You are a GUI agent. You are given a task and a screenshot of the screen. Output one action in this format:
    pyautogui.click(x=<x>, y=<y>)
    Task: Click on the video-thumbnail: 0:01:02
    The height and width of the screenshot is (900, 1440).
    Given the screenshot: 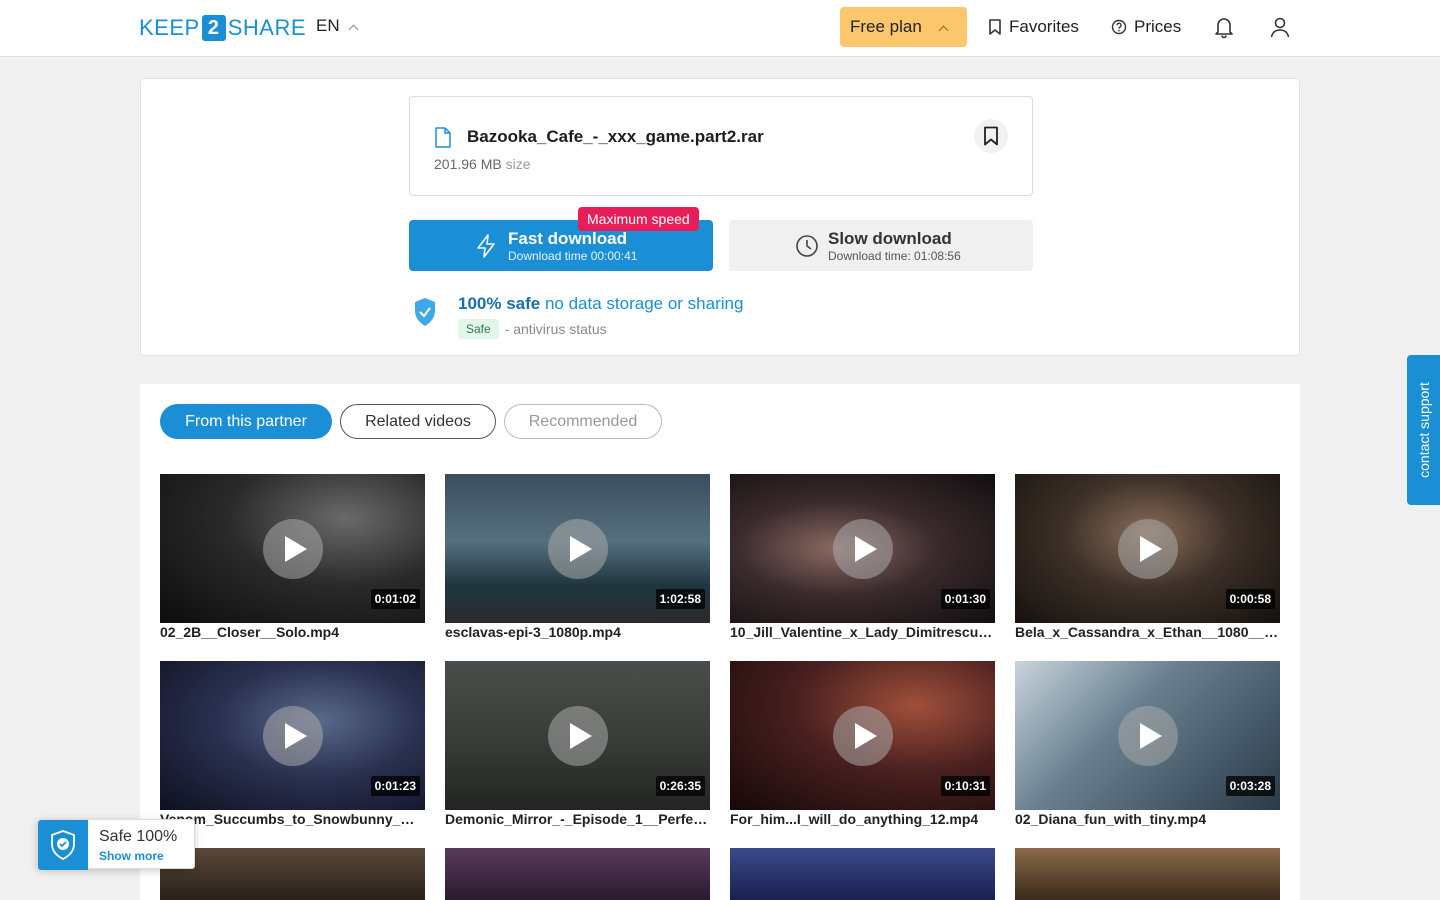 What is the action you would take?
    pyautogui.click(x=292, y=548)
    